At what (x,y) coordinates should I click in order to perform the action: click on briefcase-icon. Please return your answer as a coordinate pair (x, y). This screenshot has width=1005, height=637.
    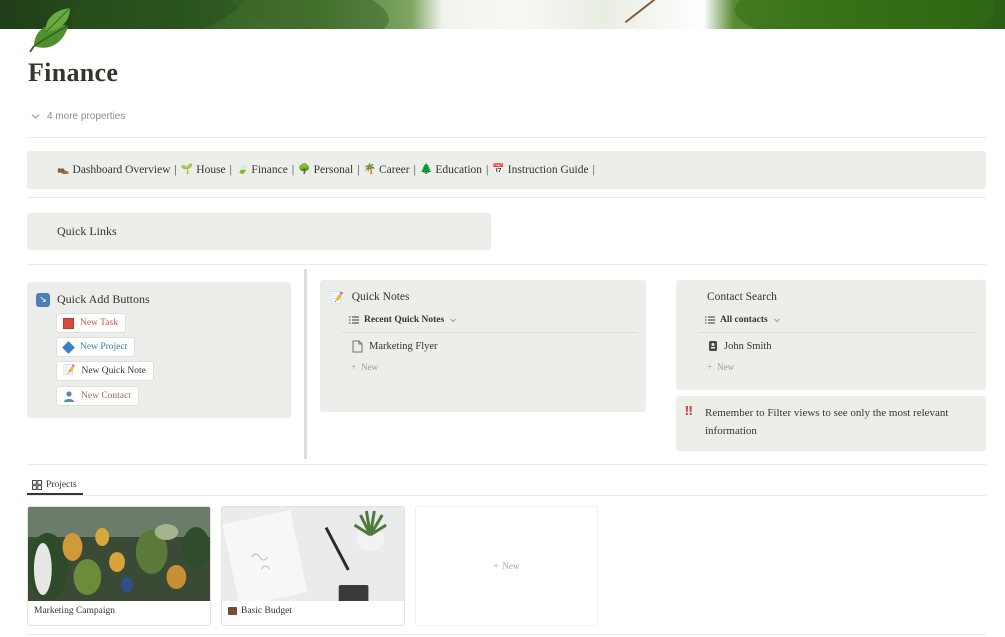
    Looking at the image, I should click on (232, 611).